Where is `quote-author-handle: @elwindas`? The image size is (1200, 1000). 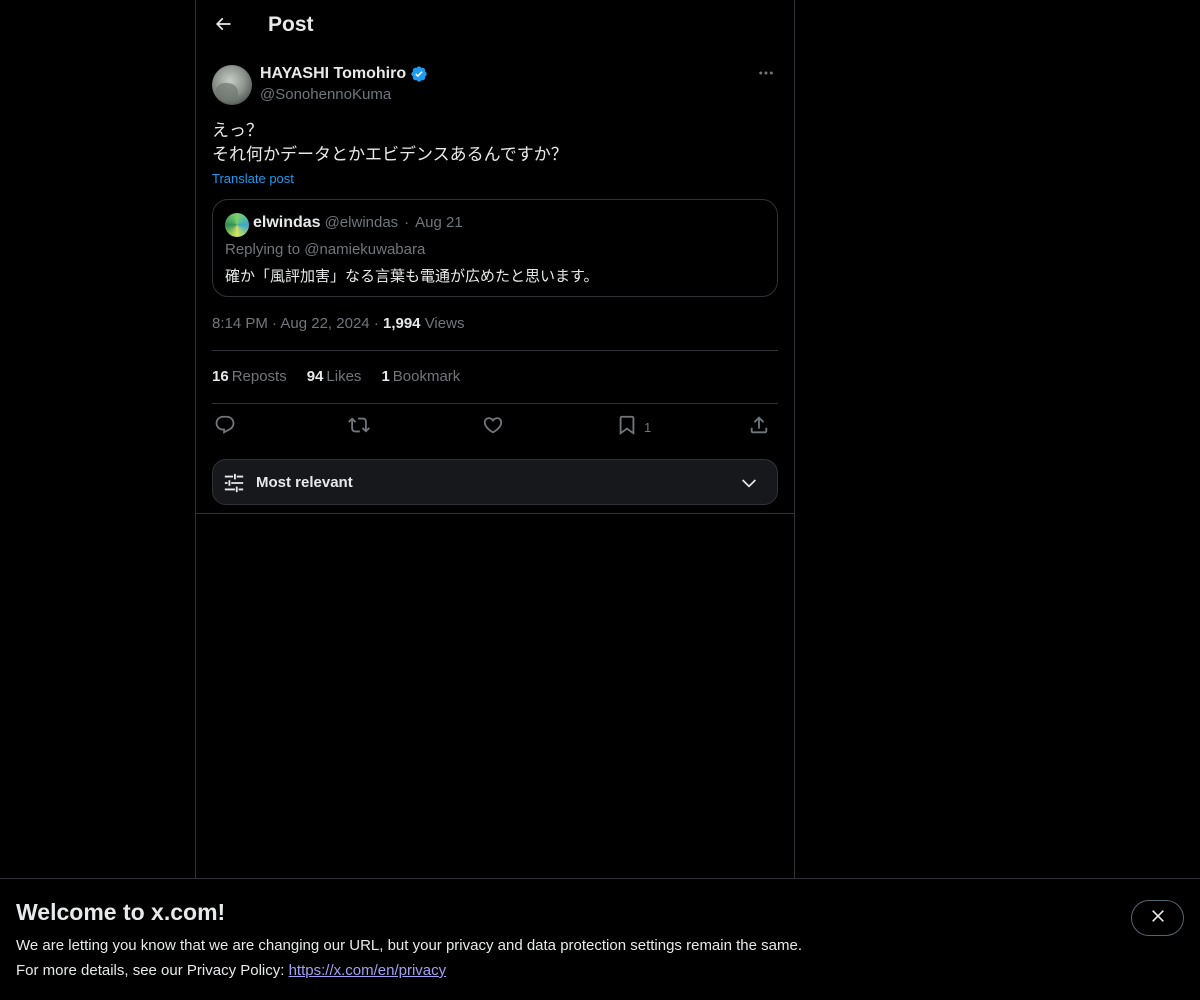
quote-author-handle: @elwindas is located at coordinates (361, 222).